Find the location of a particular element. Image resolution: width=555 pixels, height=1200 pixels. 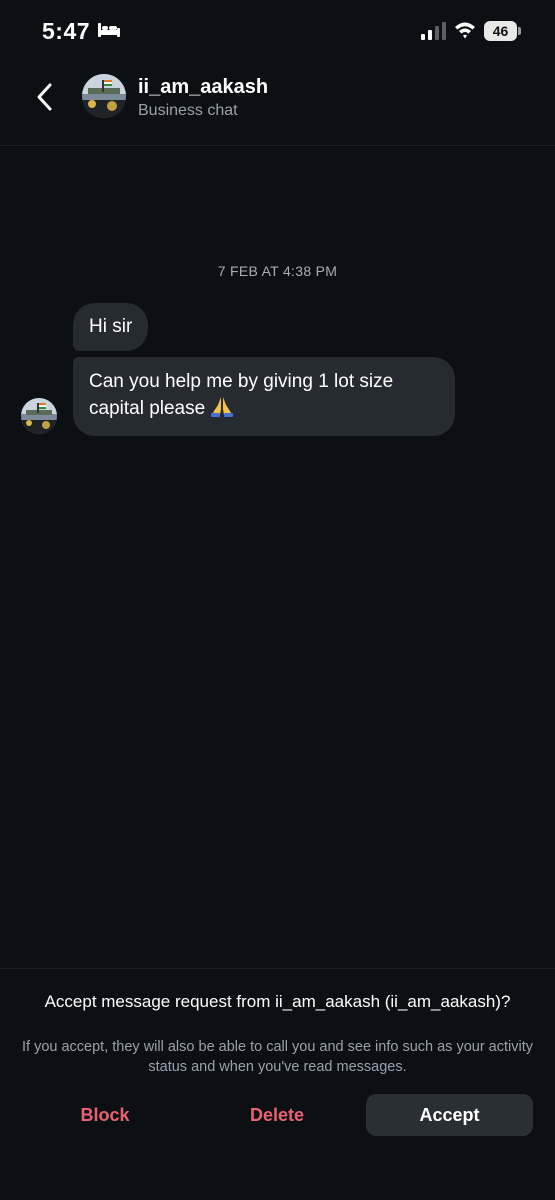

message-bubble: Hi sir is located at coordinates (111, 327).